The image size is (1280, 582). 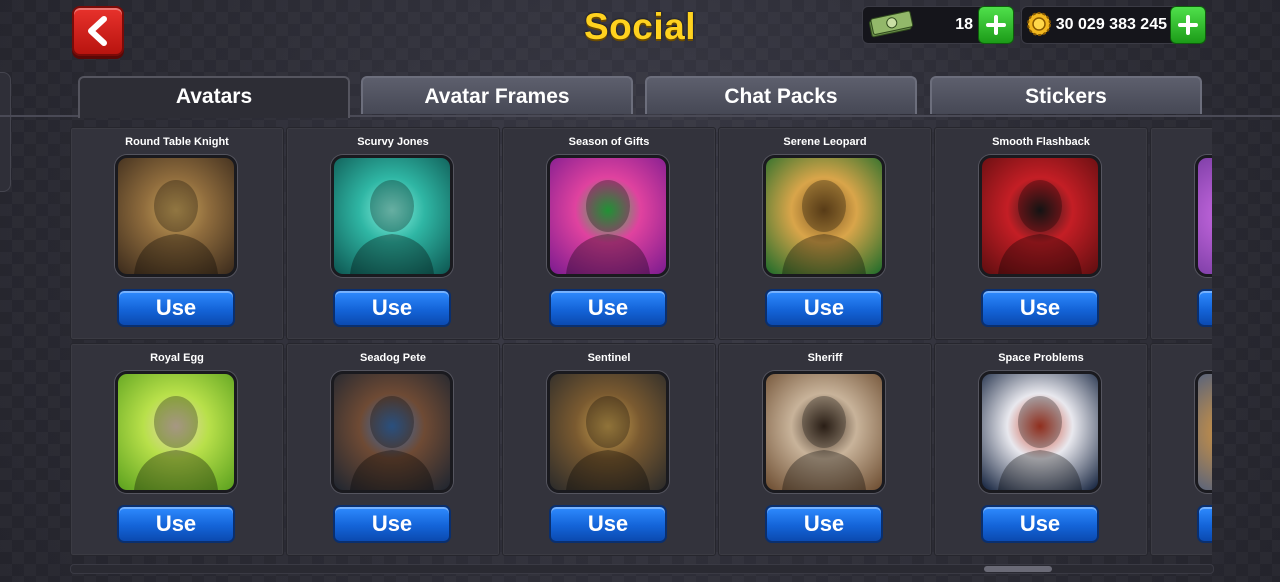 I want to click on avatar-card: Sheriff Use, so click(x=825, y=449).